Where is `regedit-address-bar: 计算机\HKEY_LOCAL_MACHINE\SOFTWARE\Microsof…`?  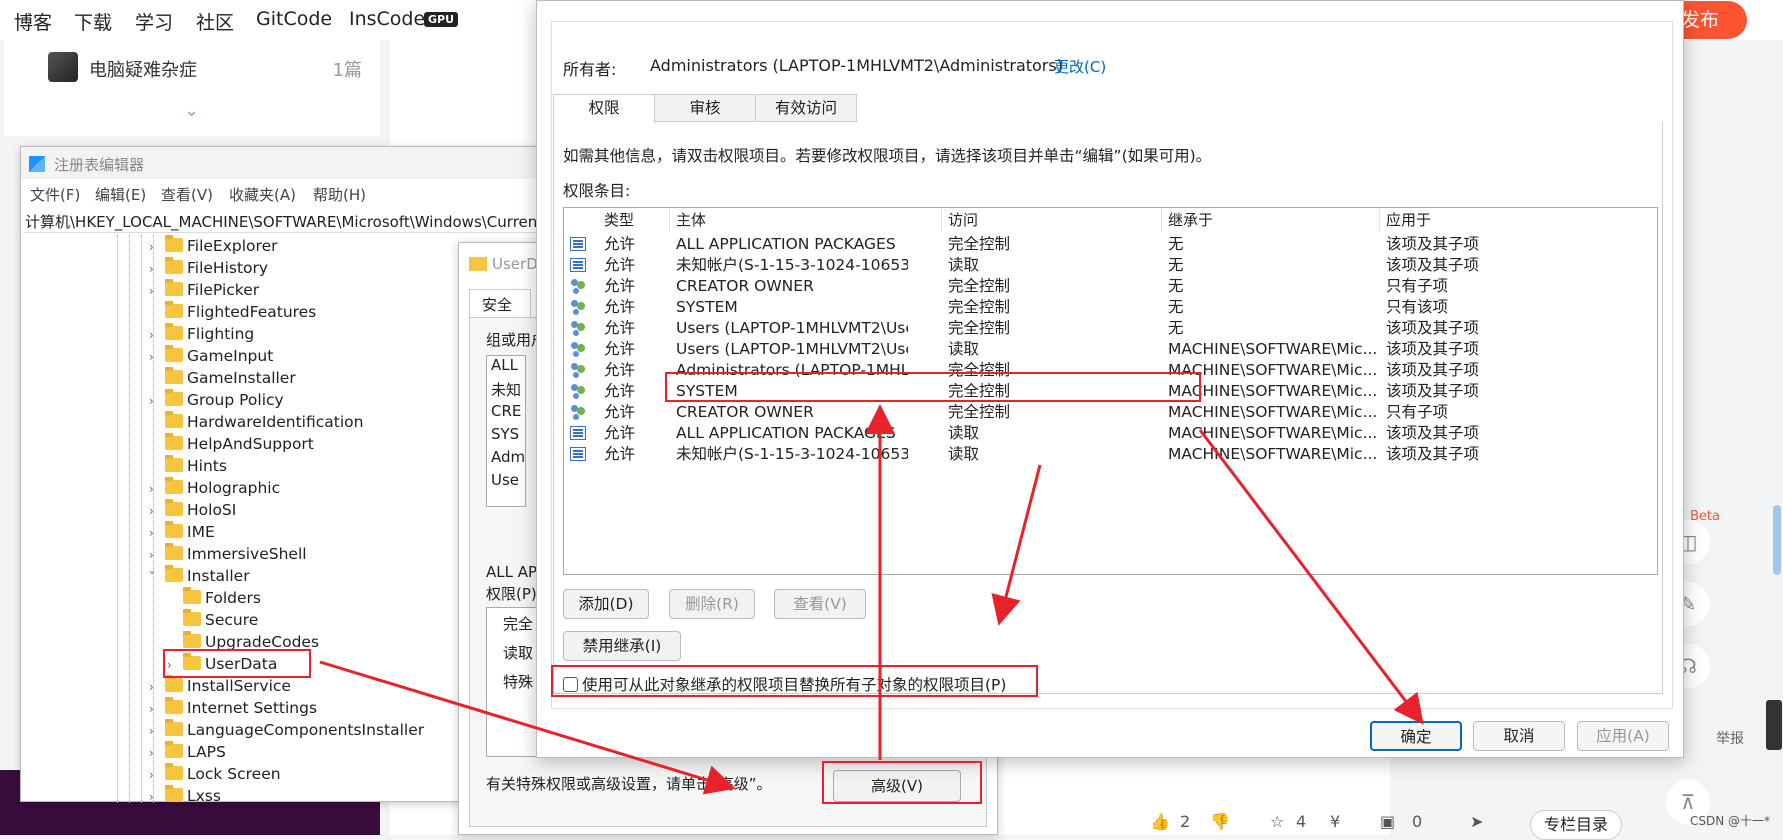 regedit-address-bar: 计算机\HKEY_LOCAL_MACHINE\SOFTWARE\Microsof… is located at coordinates (281, 221).